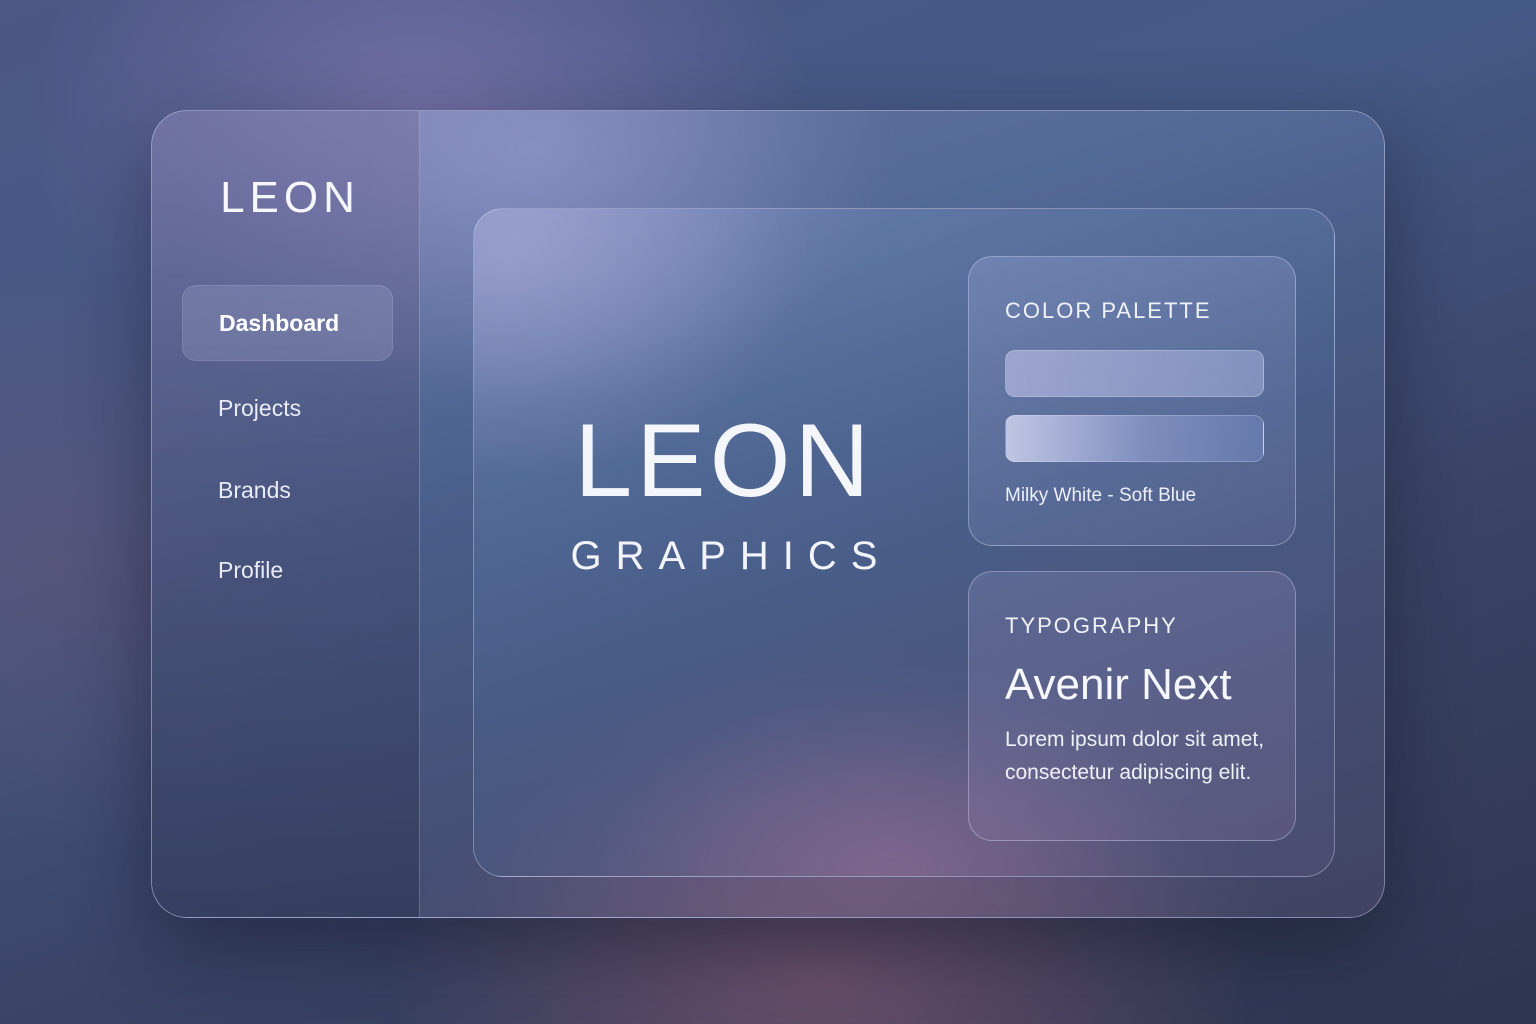 The width and height of the screenshot is (1536, 1024). What do you see at coordinates (1118, 684) in the screenshot?
I see `font-name: Avenir Next` at bounding box center [1118, 684].